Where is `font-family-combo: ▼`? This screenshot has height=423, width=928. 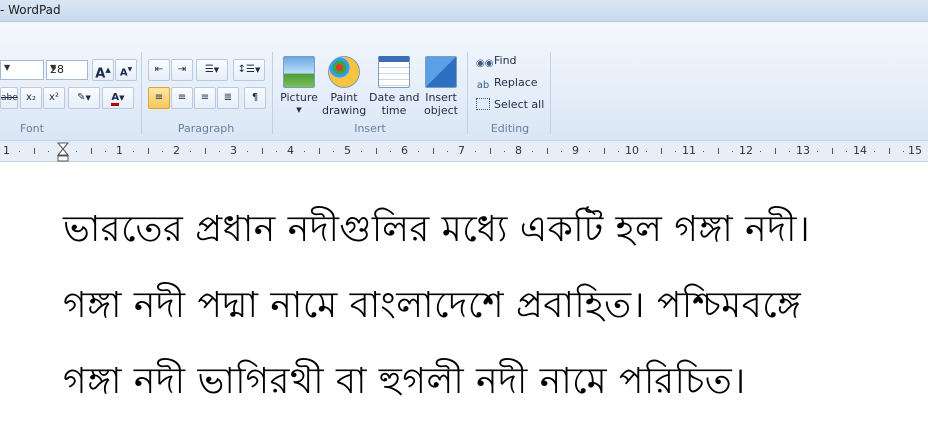 font-family-combo: ▼ is located at coordinates (22, 70).